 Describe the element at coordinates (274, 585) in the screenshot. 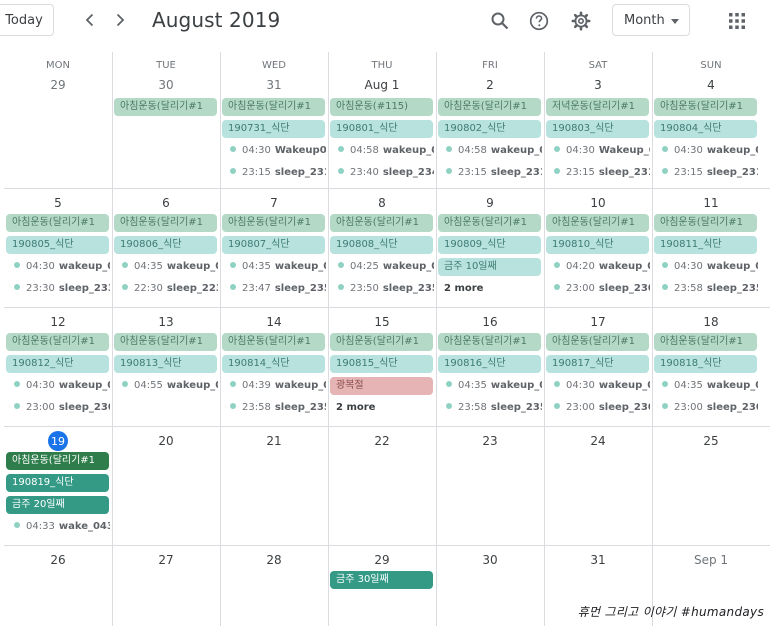

I see `day-cell: 28` at that location.